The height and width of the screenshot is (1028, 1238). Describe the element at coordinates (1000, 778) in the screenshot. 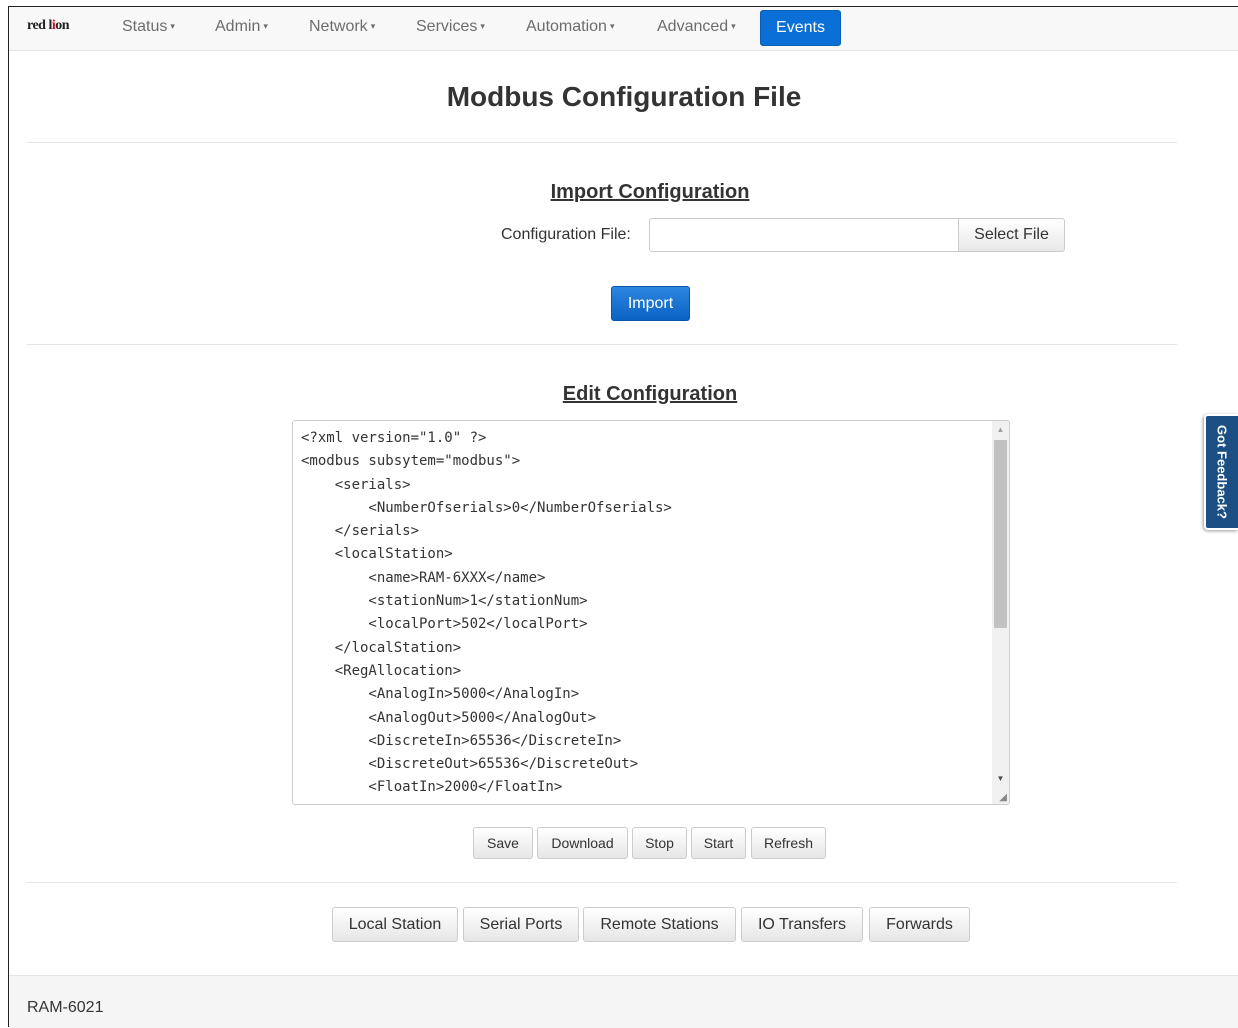

I see `scroll-down-arrow-icon: ▼` at that location.